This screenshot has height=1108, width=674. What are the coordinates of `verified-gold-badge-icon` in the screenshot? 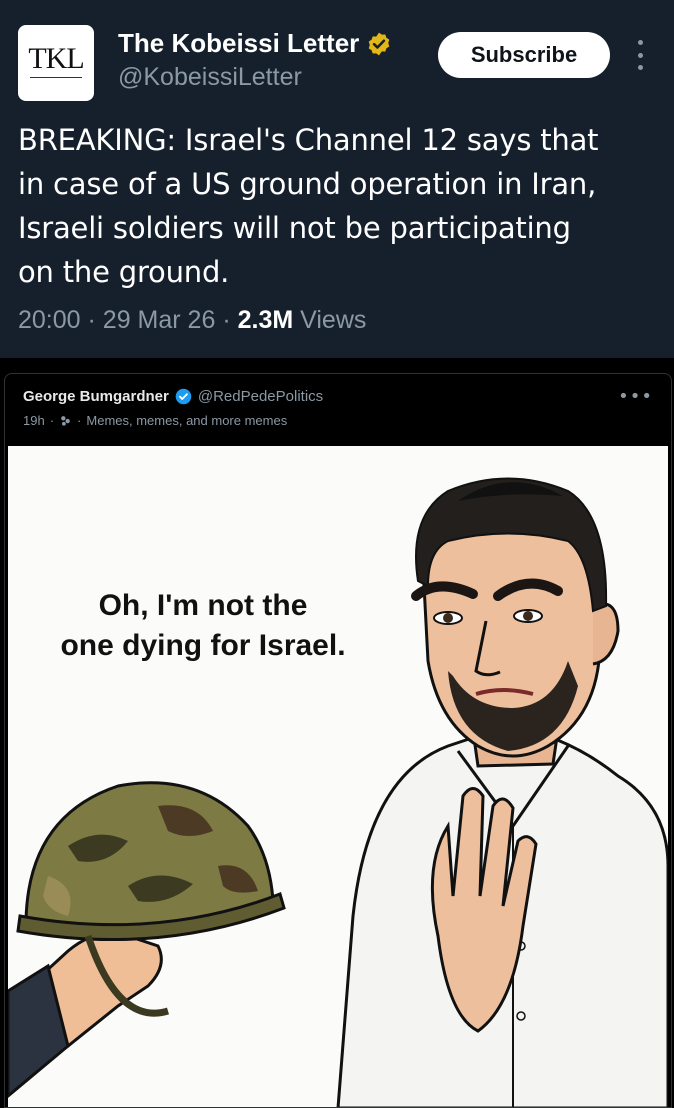 It's located at (379, 44).